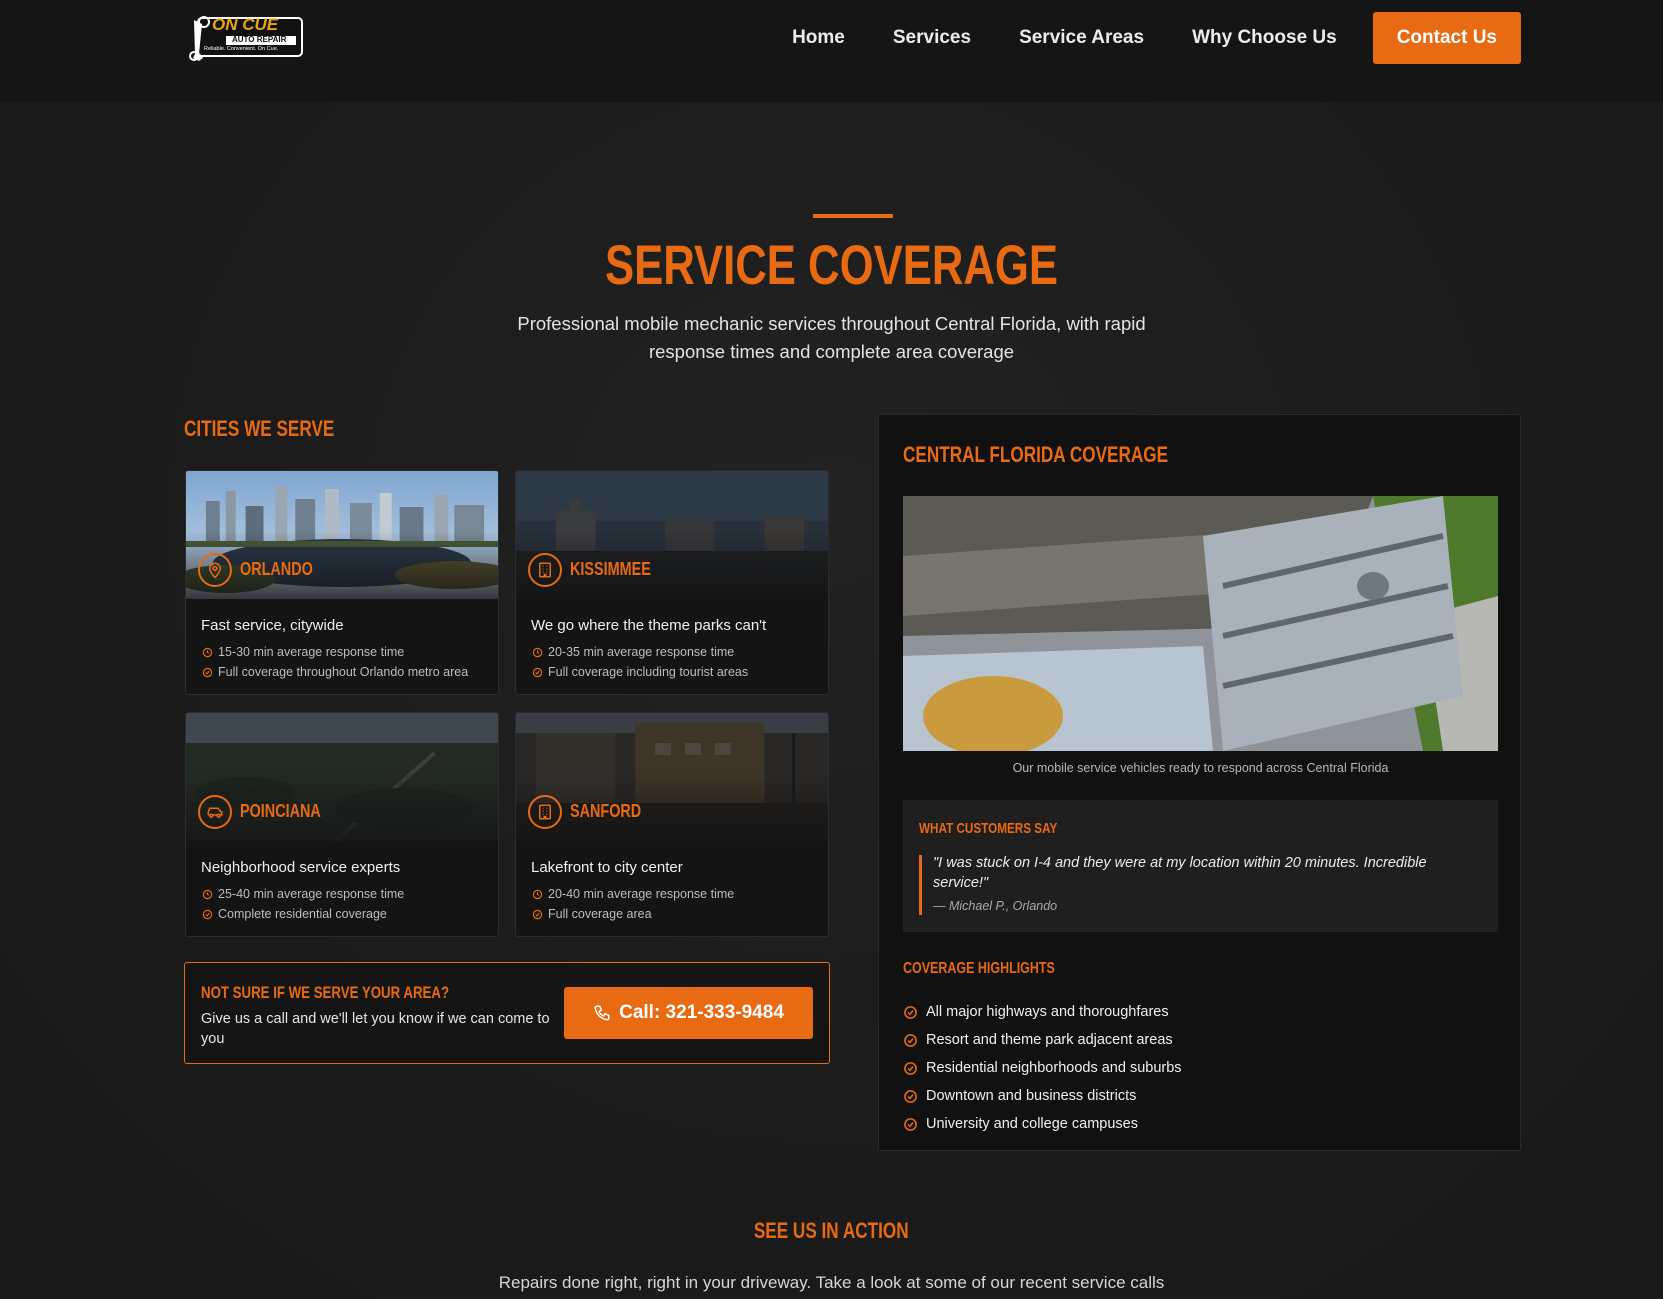 The height and width of the screenshot is (1299, 1663). I want to click on page-title: SERVICE COVERAGE, so click(831, 264).